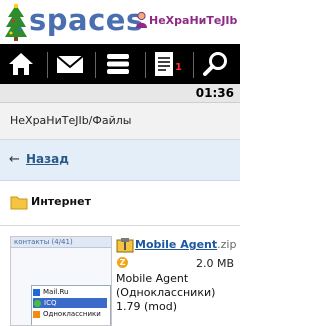  What do you see at coordinates (141, 19) in the screenshot?
I see `user-icon` at bounding box center [141, 19].